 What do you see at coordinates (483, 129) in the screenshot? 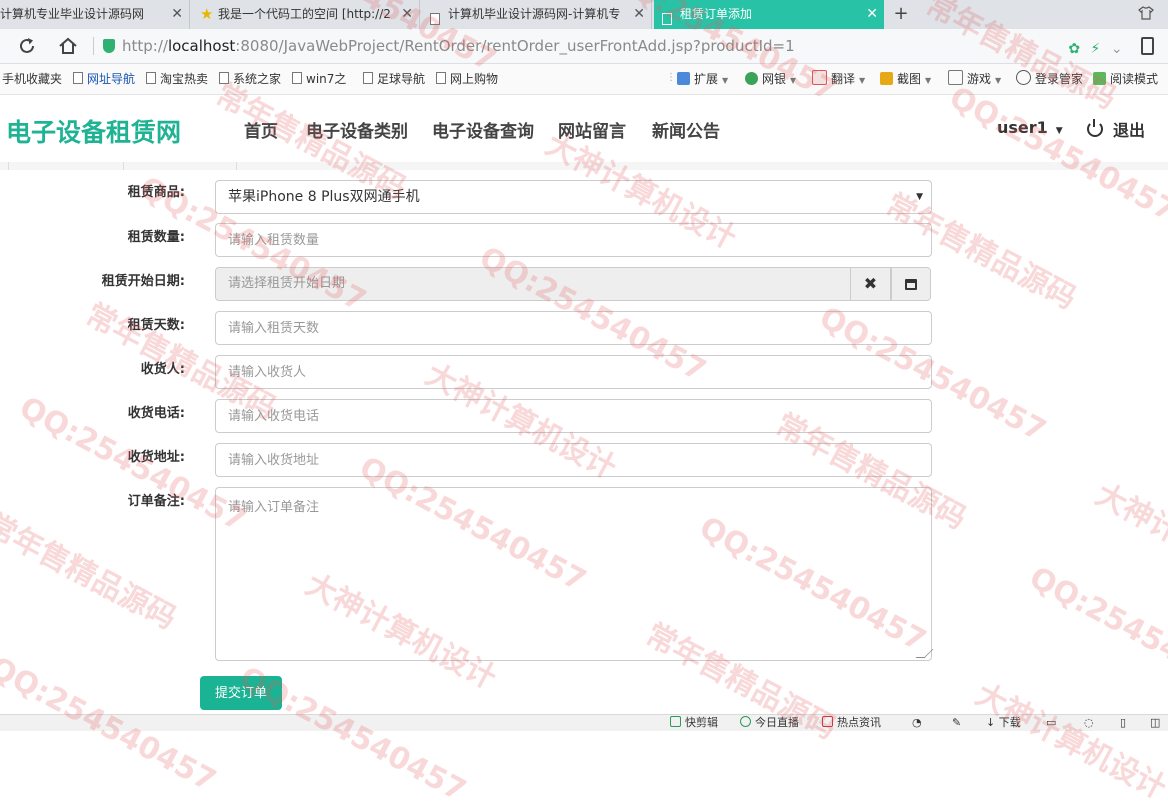
I see `nav-device-search: 电子设备查询` at bounding box center [483, 129].